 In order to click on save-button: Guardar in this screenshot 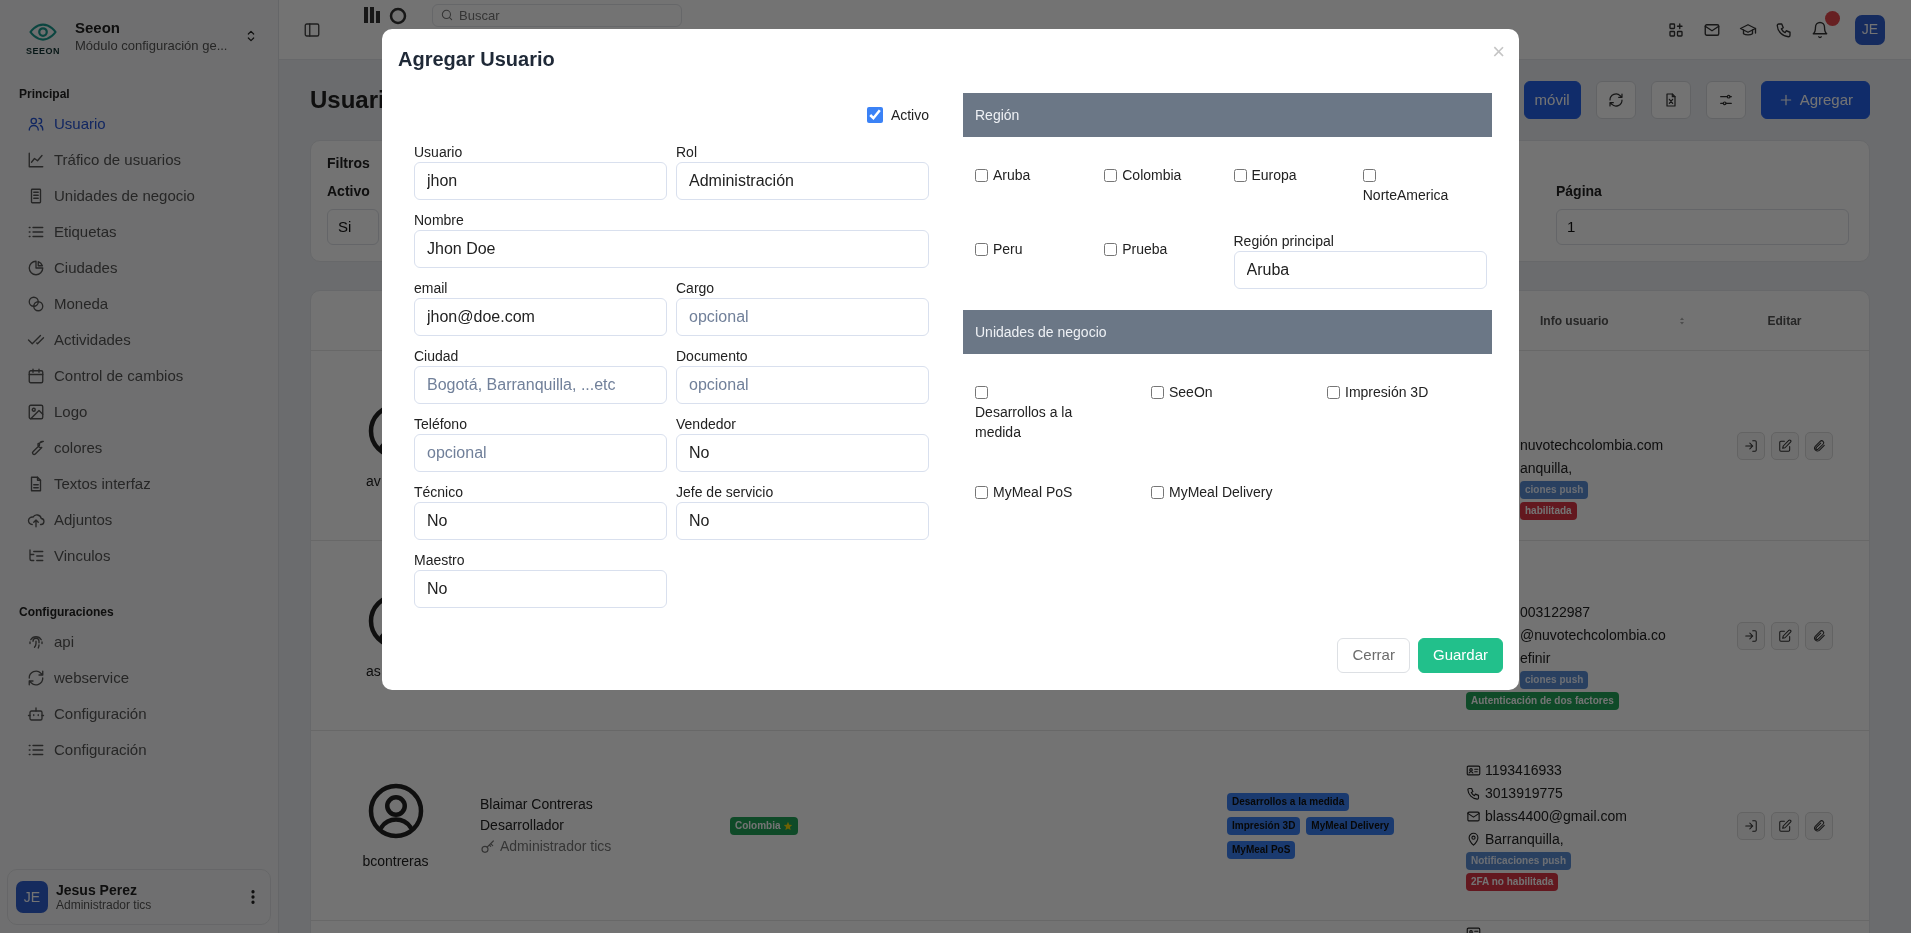, I will do `click(1460, 655)`.